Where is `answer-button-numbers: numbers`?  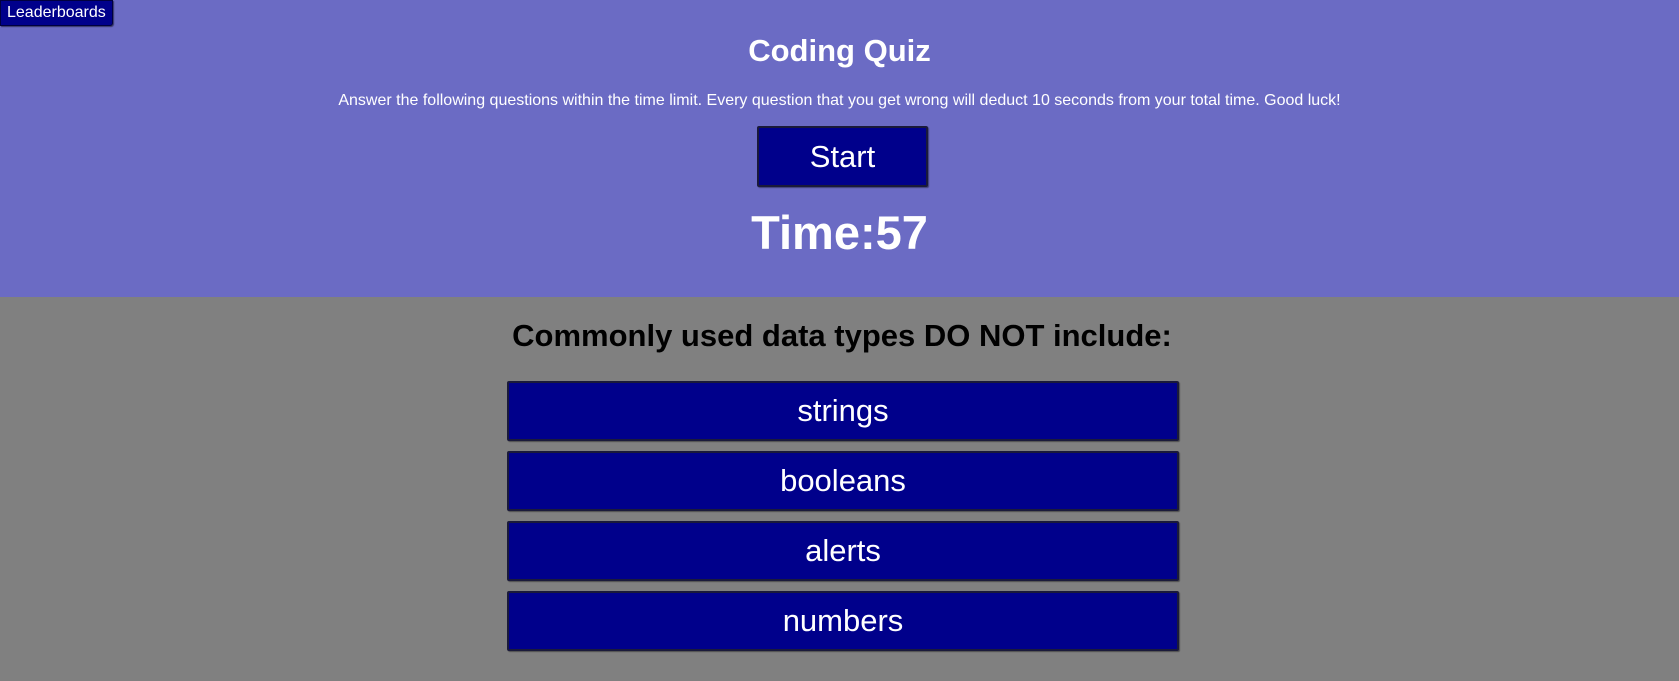
answer-button-numbers: numbers is located at coordinates (843, 621).